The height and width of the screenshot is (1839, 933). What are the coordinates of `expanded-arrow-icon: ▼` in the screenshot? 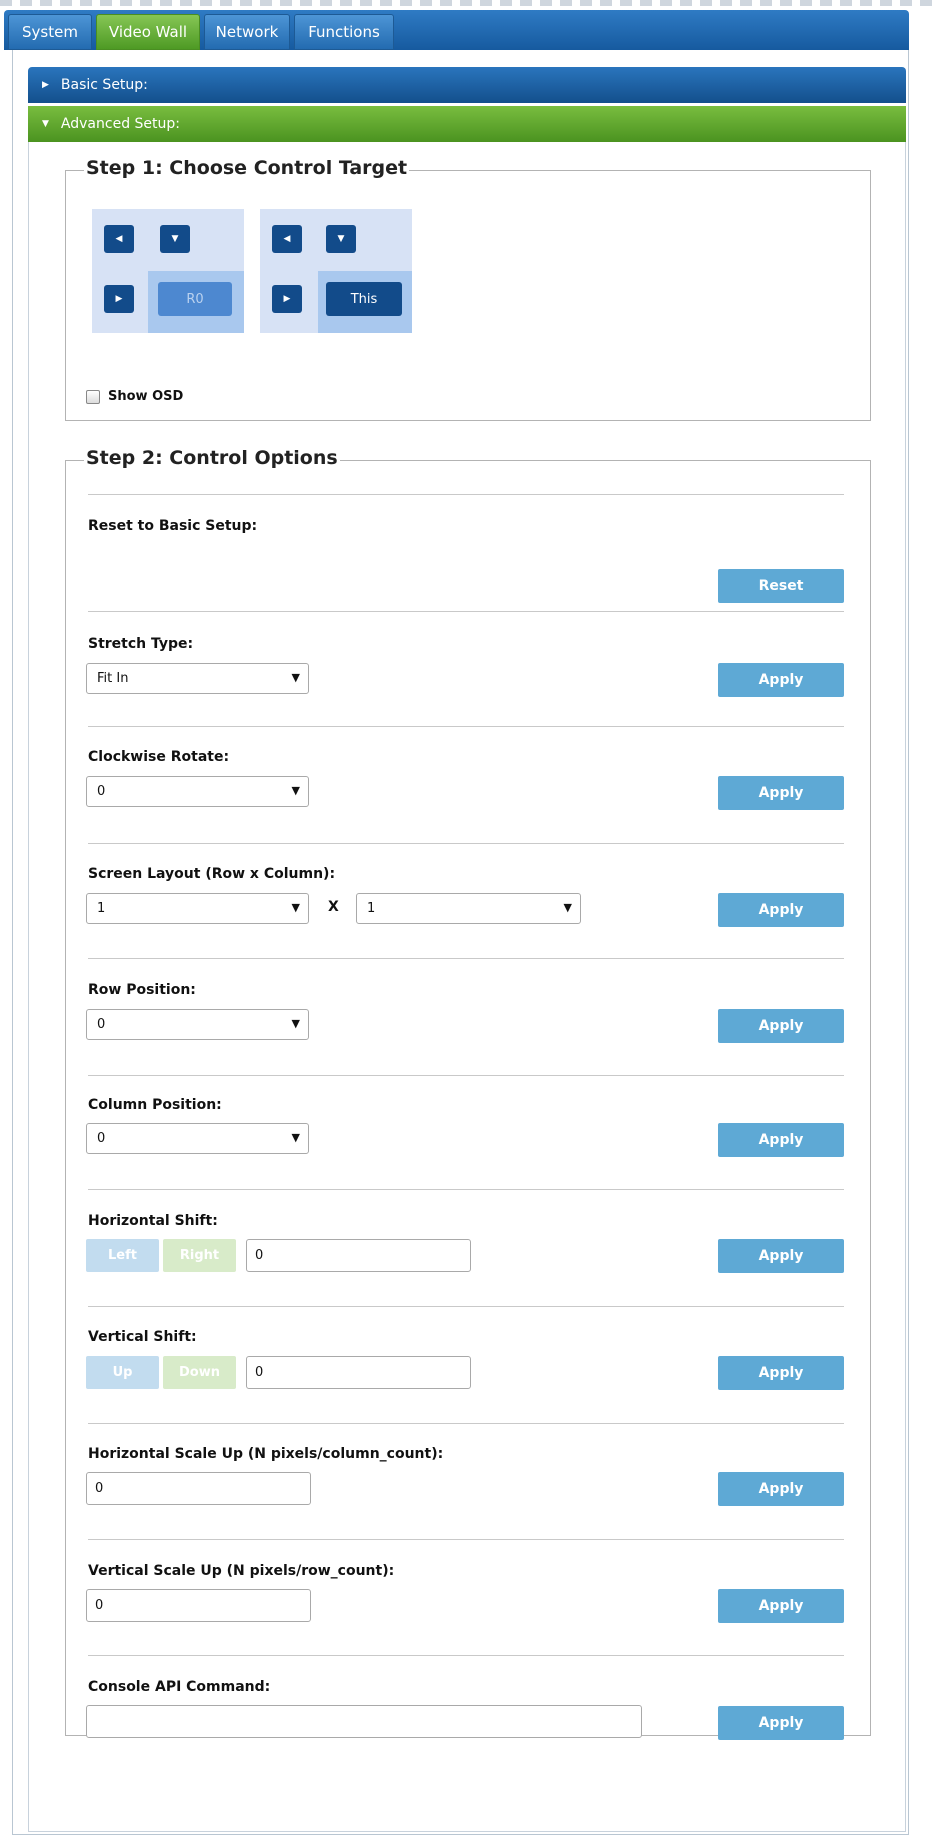 It's located at (45, 124).